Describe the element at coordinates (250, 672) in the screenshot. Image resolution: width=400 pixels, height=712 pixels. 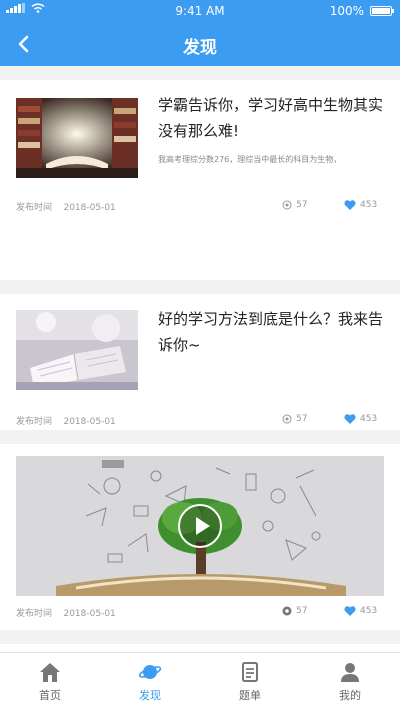
I see `quiz-list-icon` at that location.